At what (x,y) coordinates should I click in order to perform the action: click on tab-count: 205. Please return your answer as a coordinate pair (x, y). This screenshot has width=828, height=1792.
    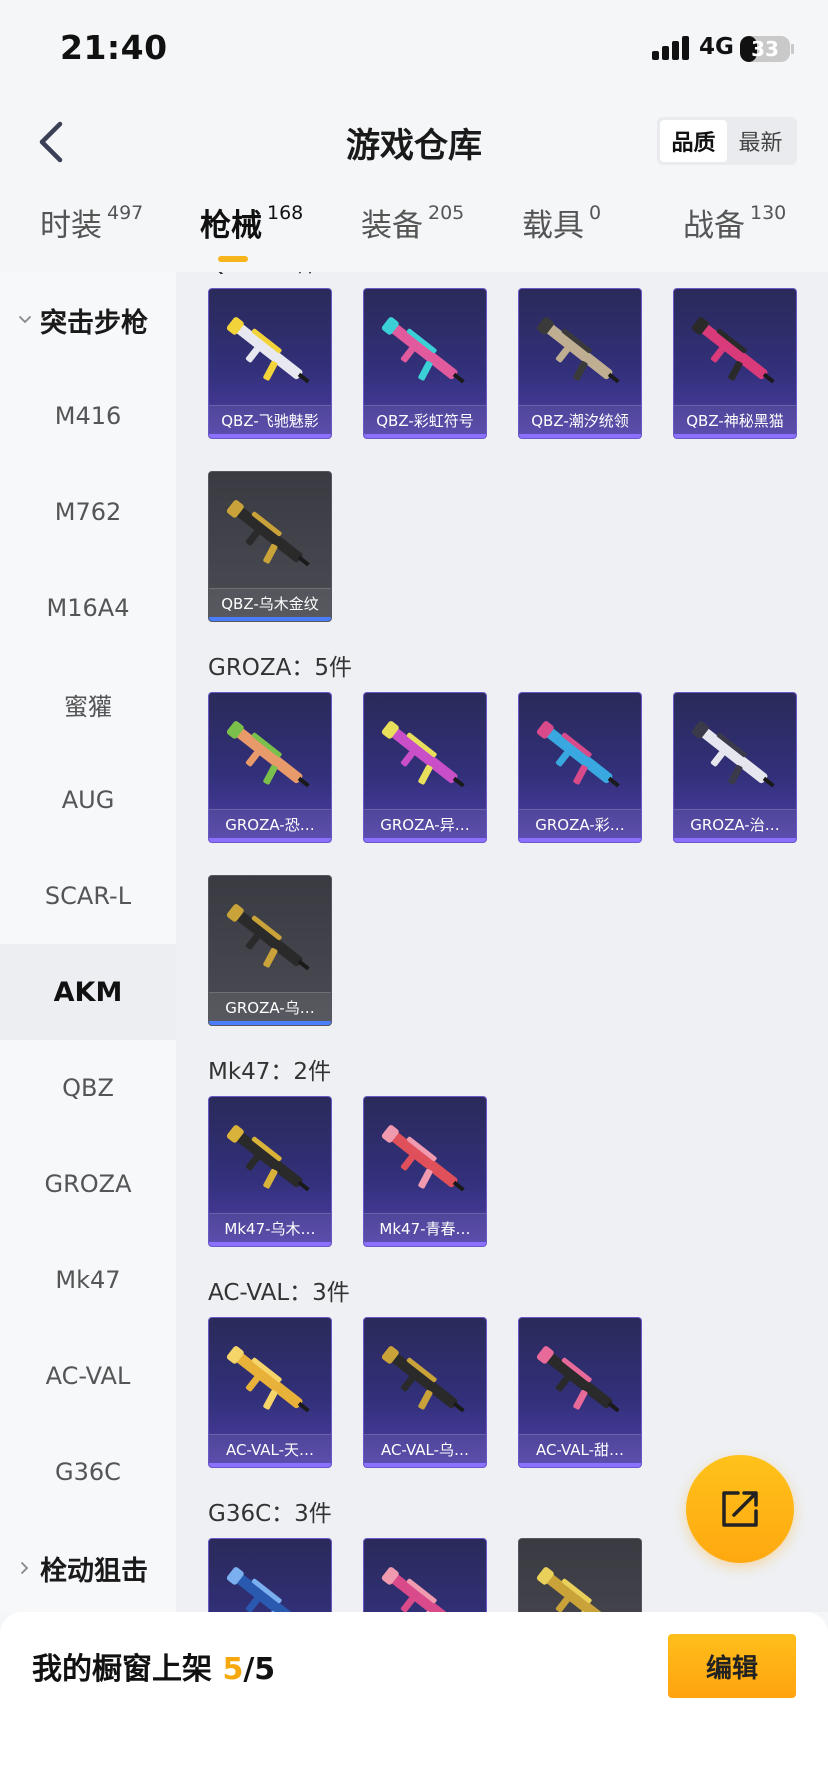
    Looking at the image, I should click on (446, 213).